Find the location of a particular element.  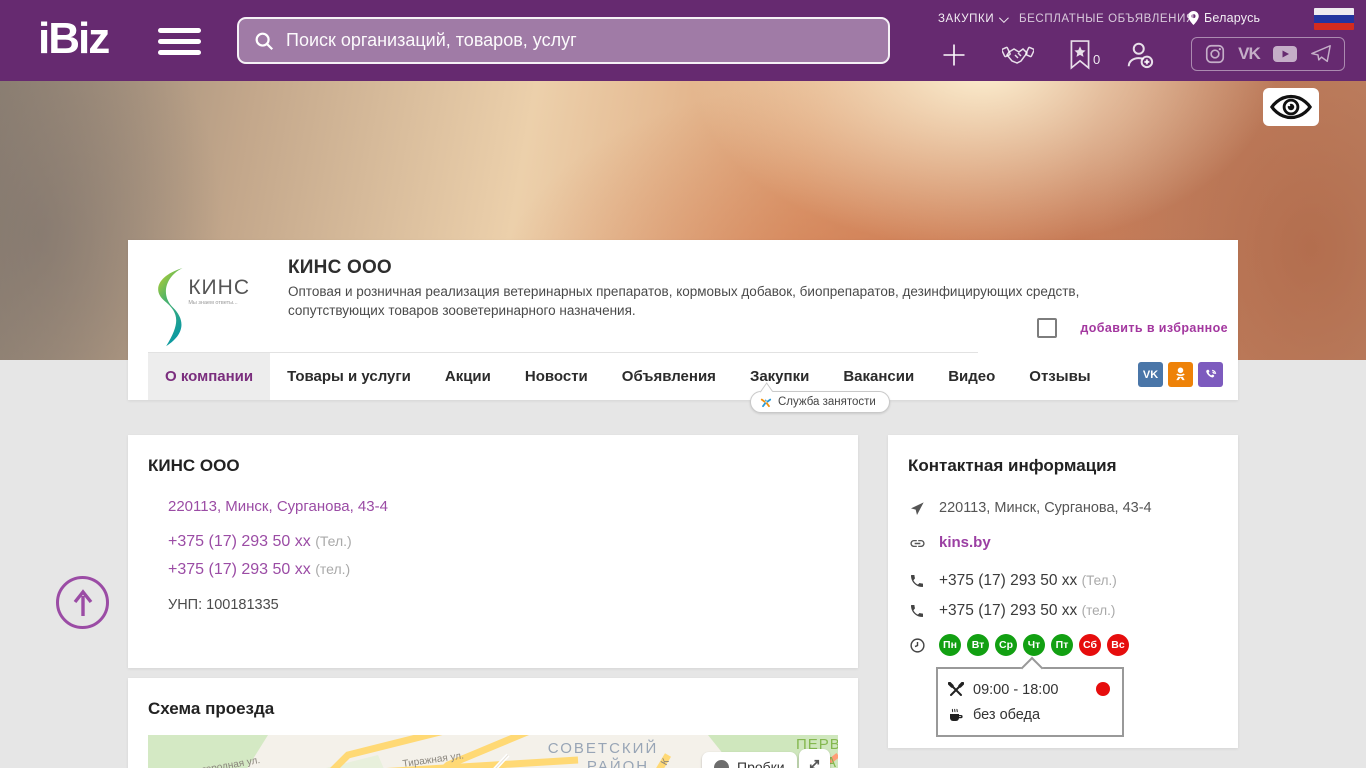

share-ok-button is located at coordinates (1180, 374).